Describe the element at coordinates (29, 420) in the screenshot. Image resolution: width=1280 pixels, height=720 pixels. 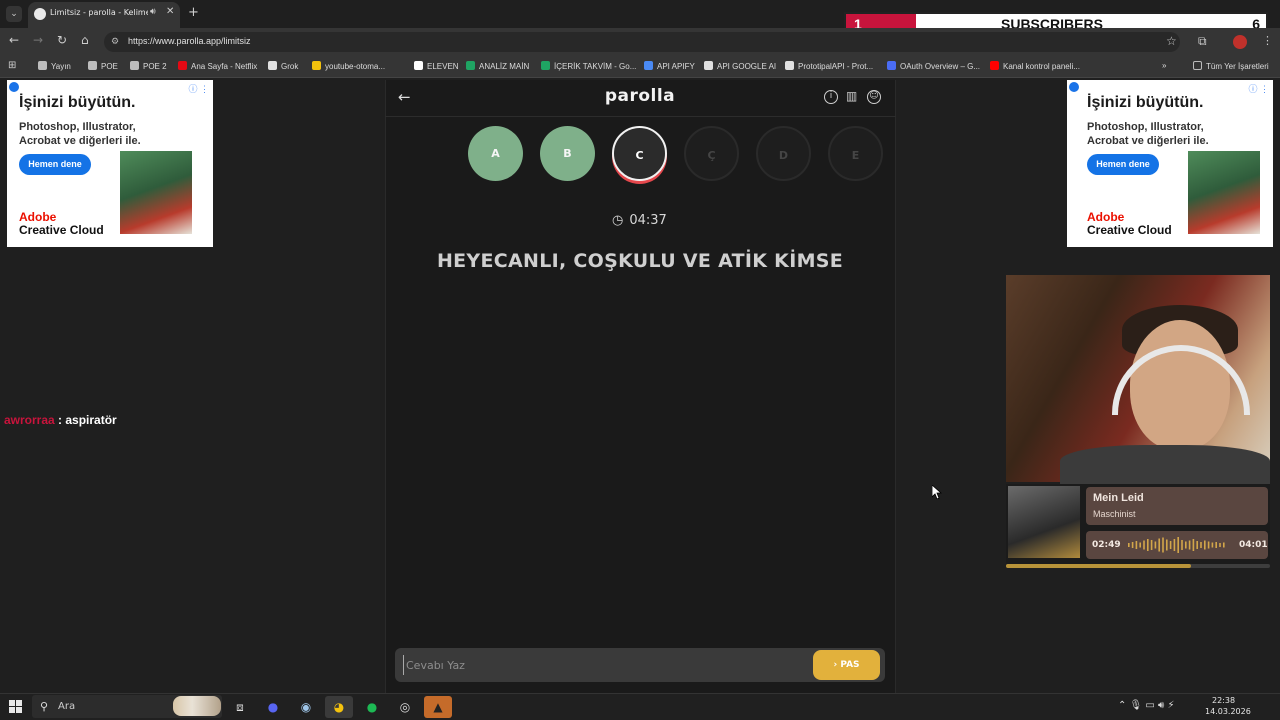
I see `chat-username: awrorraa` at that location.